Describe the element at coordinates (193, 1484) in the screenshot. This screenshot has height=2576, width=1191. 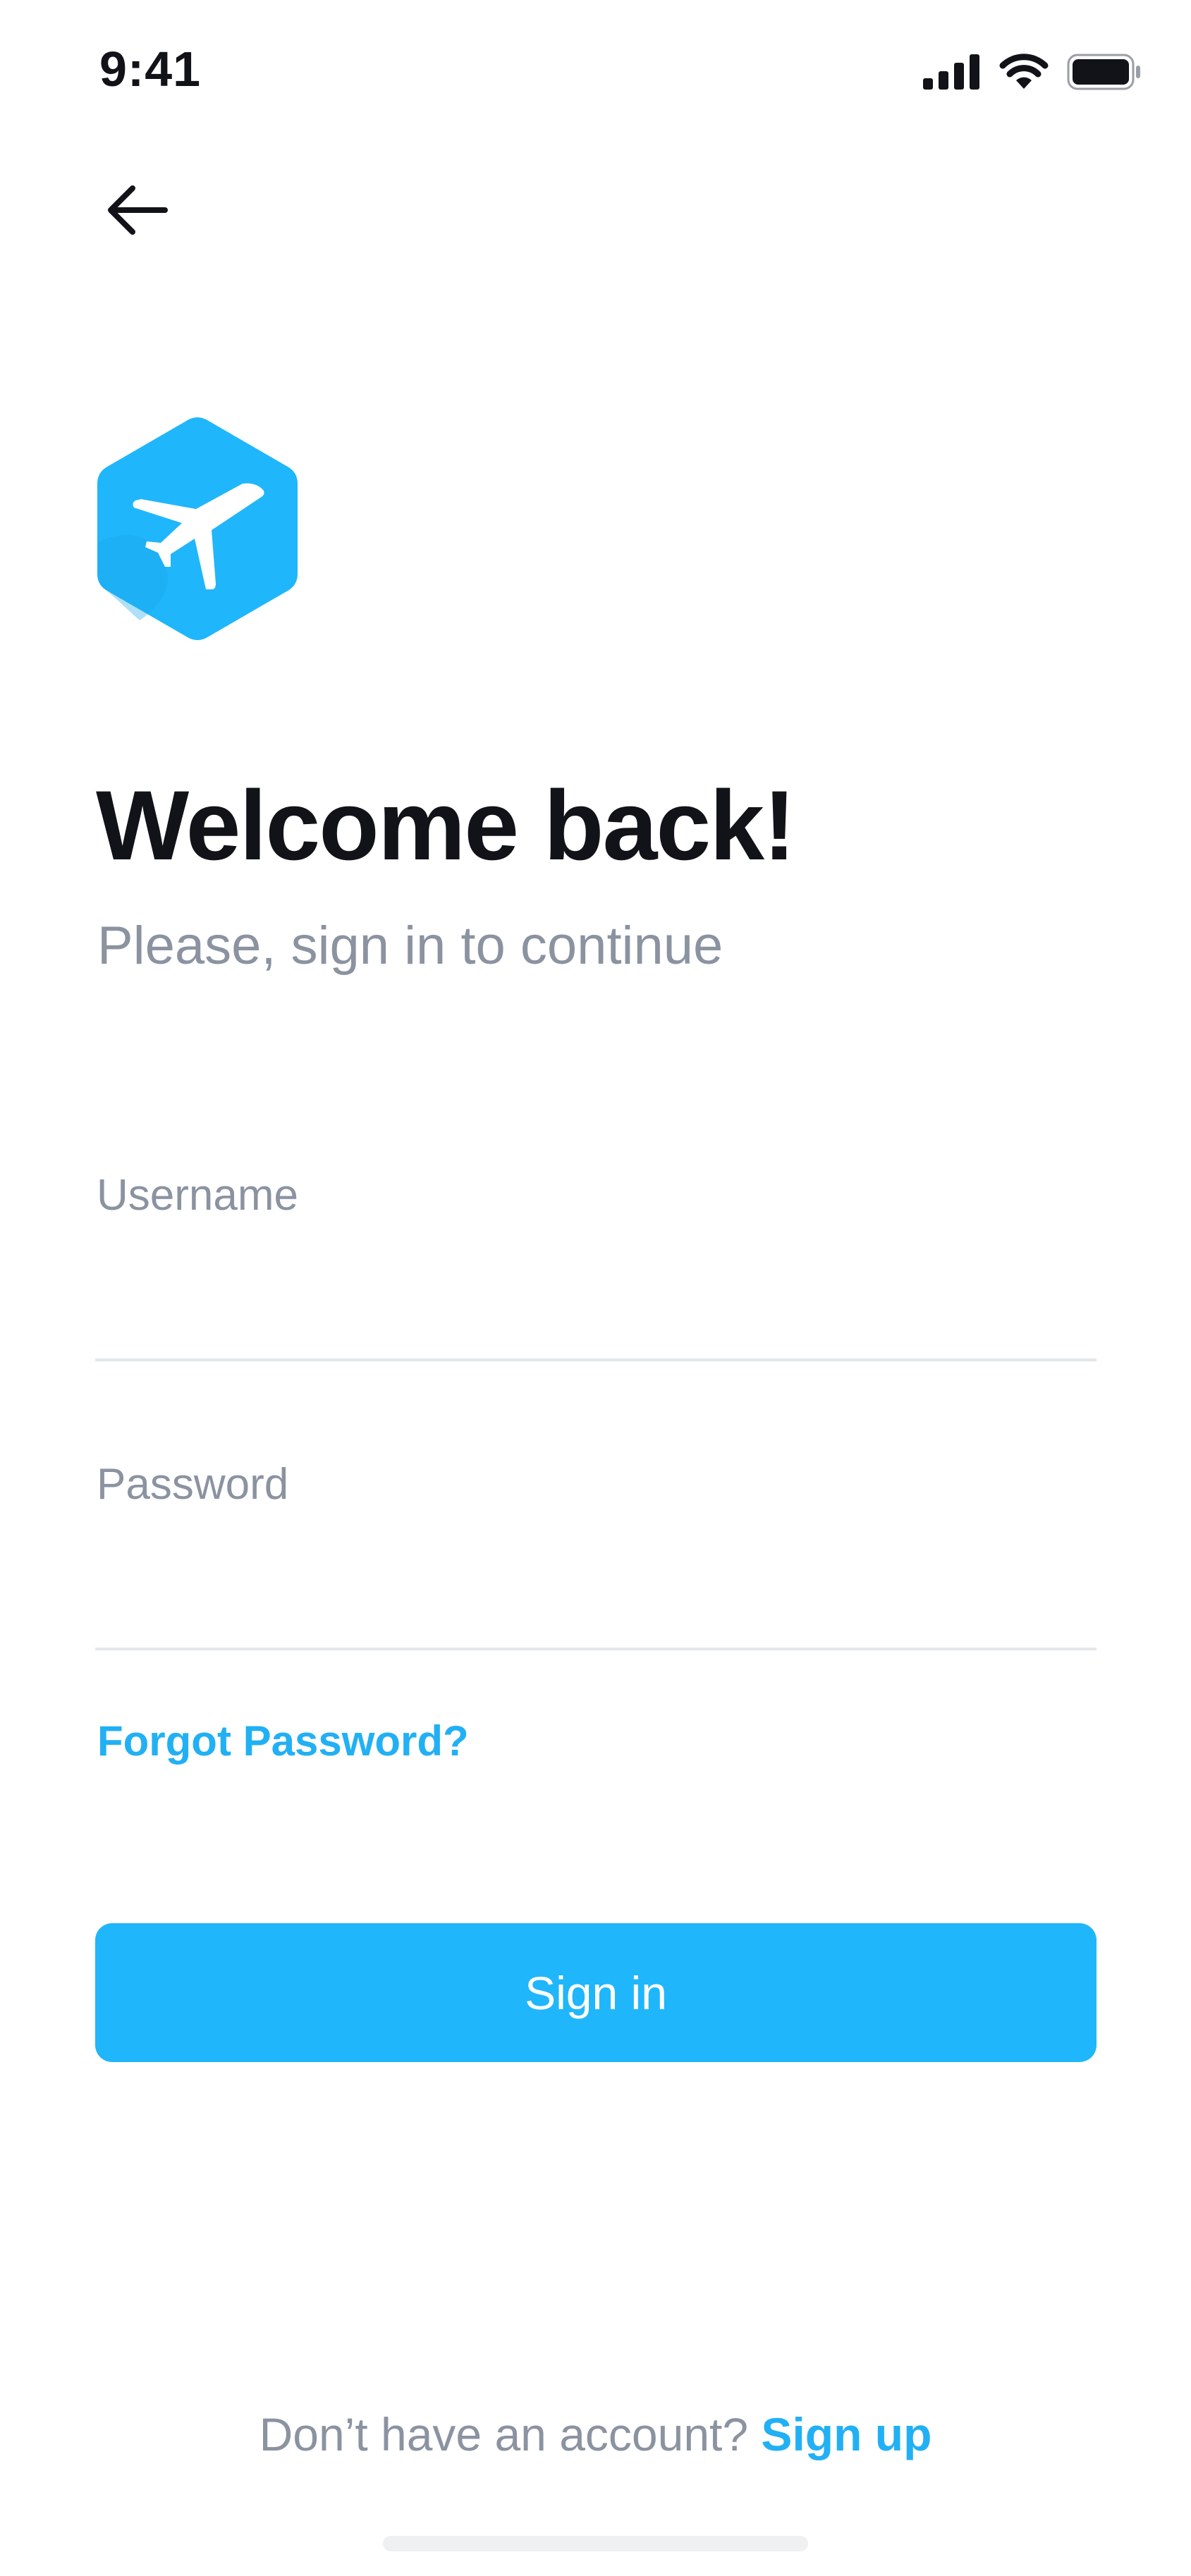
I see `password-label: Password` at that location.